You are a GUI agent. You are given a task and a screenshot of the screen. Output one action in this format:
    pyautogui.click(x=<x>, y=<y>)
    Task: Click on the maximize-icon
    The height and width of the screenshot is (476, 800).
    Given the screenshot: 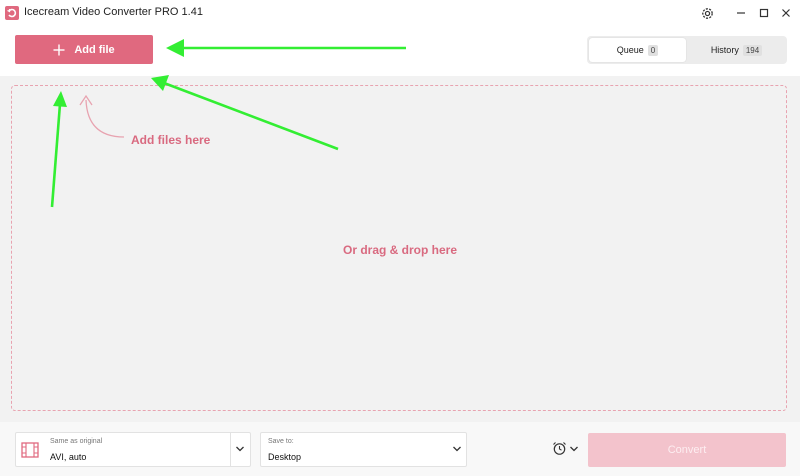 What is the action you would take?
    pyautogui.click(x=764, y=13)
    